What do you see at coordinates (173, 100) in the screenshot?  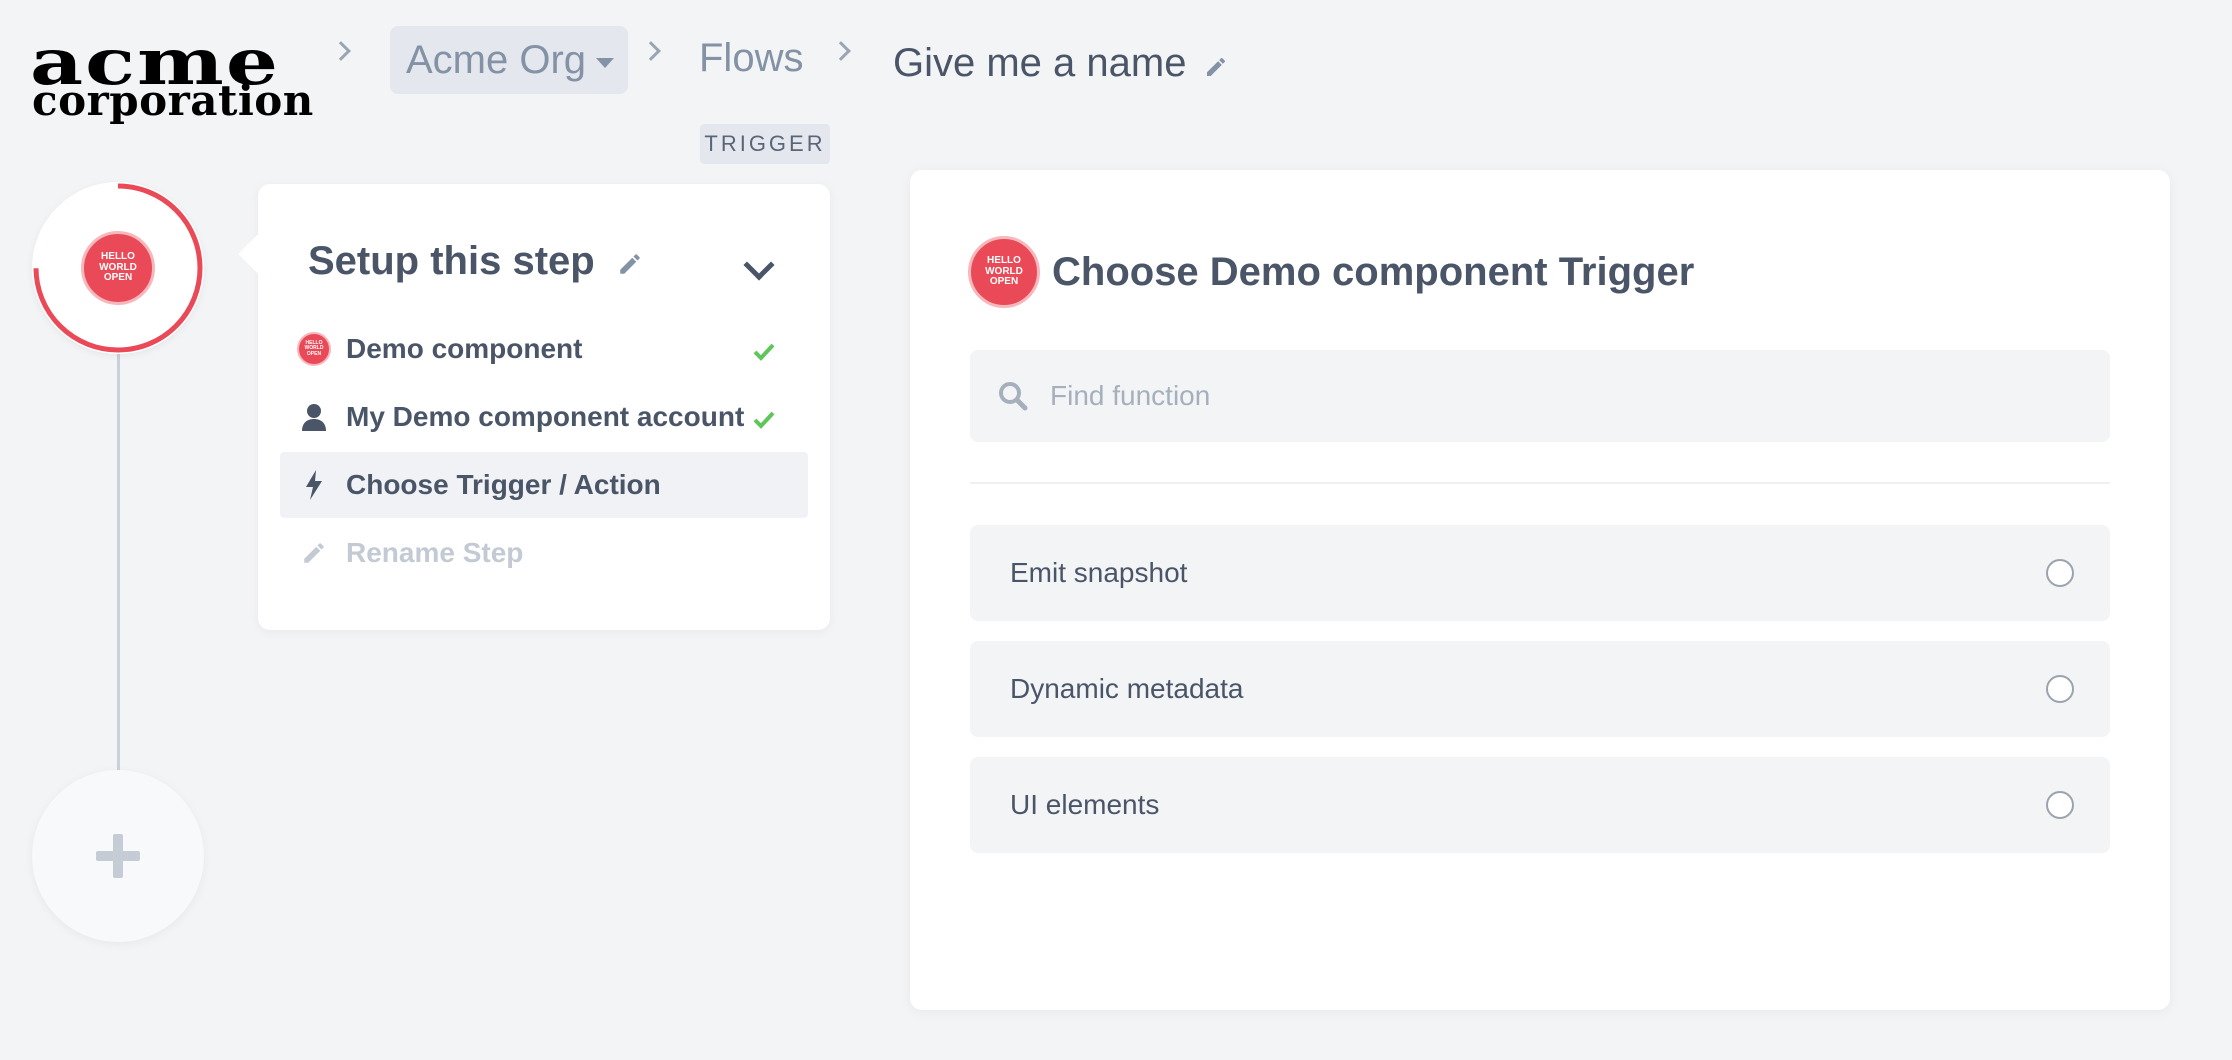 I see `logo-text-corporation: corporation` at bounding box center [173, 100].